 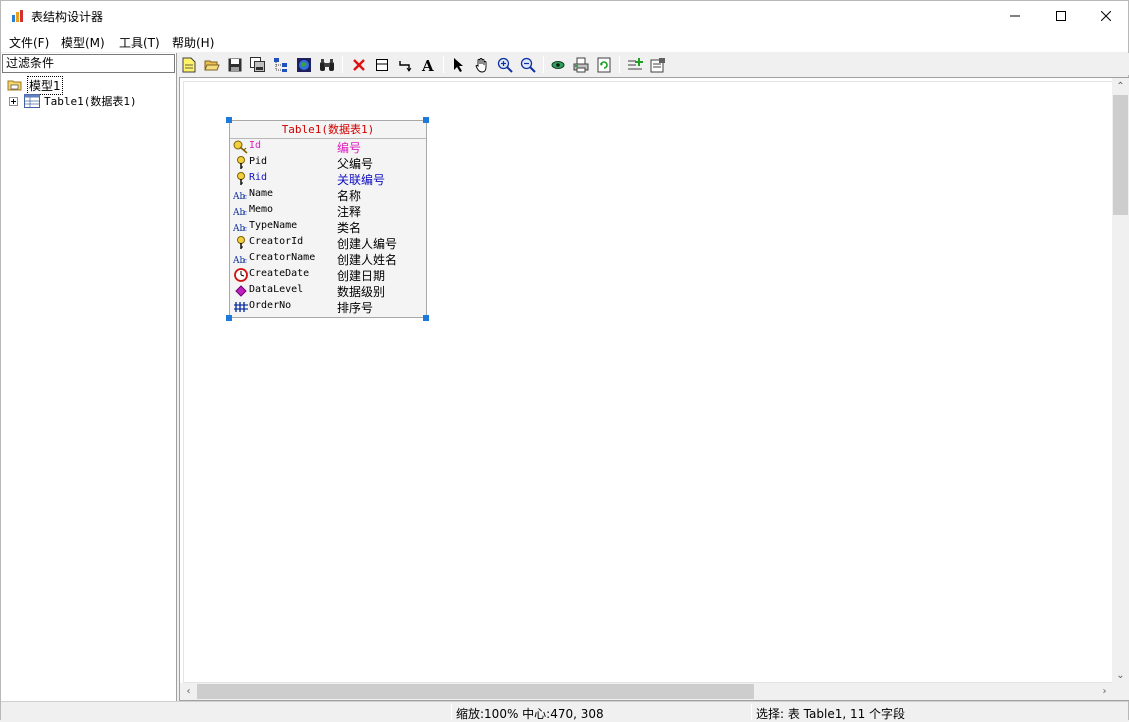 I want to click on field-row: Ab c Name 名称, so click(x=328, y=195).